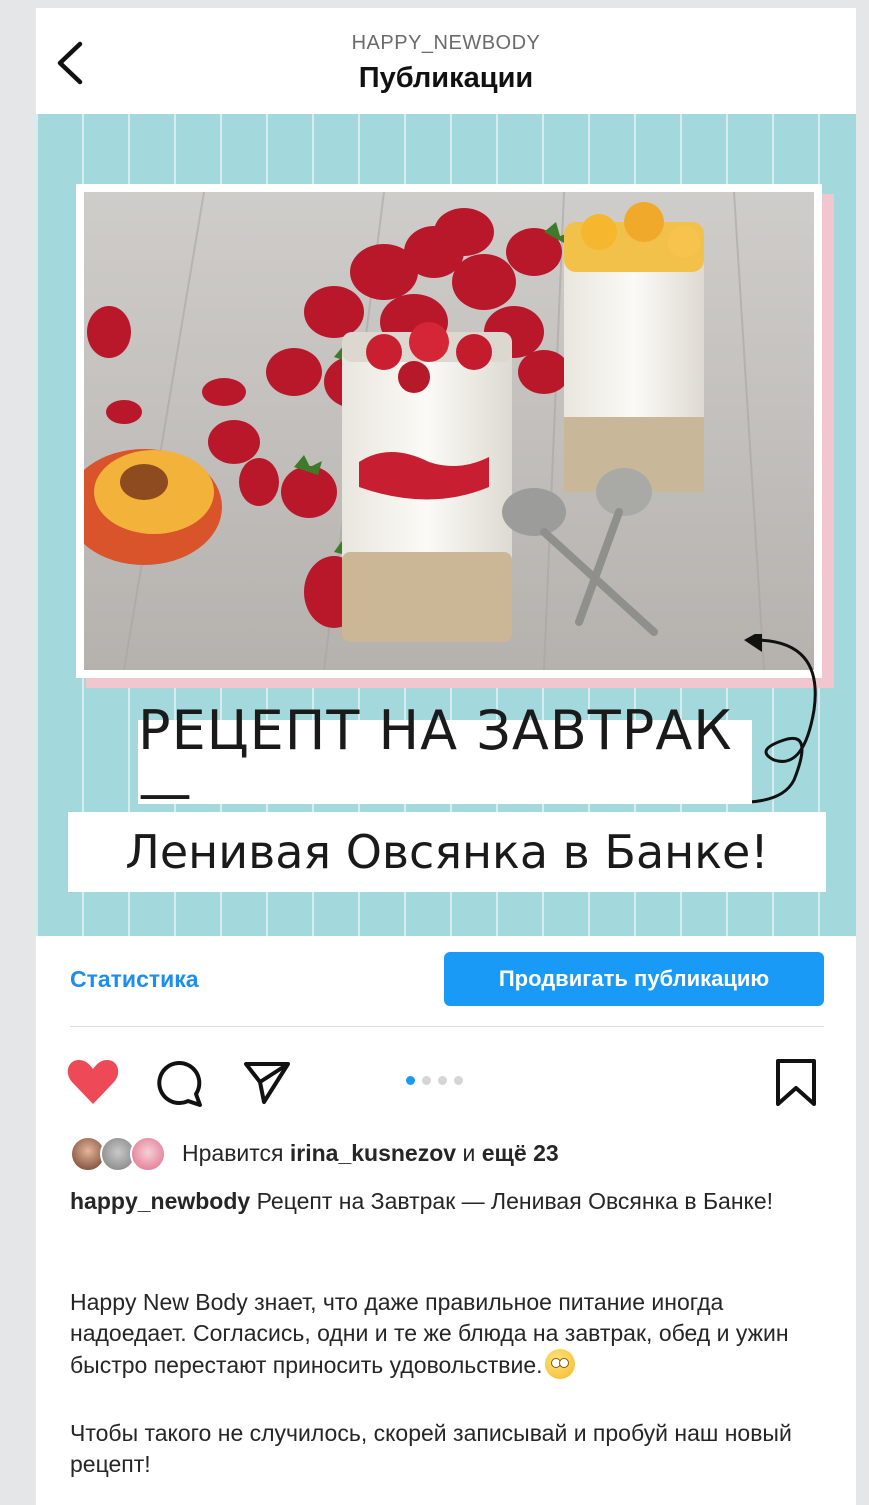 The width and height of the screenshot is (869, 1505). What do you see at coordinates (233, 1153) in the screenshot?
I see `likes-prefix: Нравится` at bounding box center [233, 1153].